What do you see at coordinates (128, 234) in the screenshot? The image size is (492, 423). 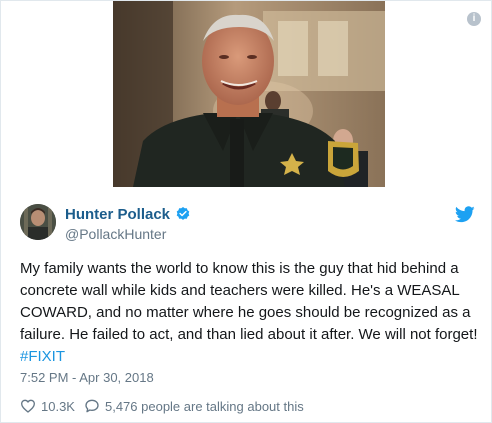 I see `author-handle: @PollackHunter` at bounding box center [128, 234].